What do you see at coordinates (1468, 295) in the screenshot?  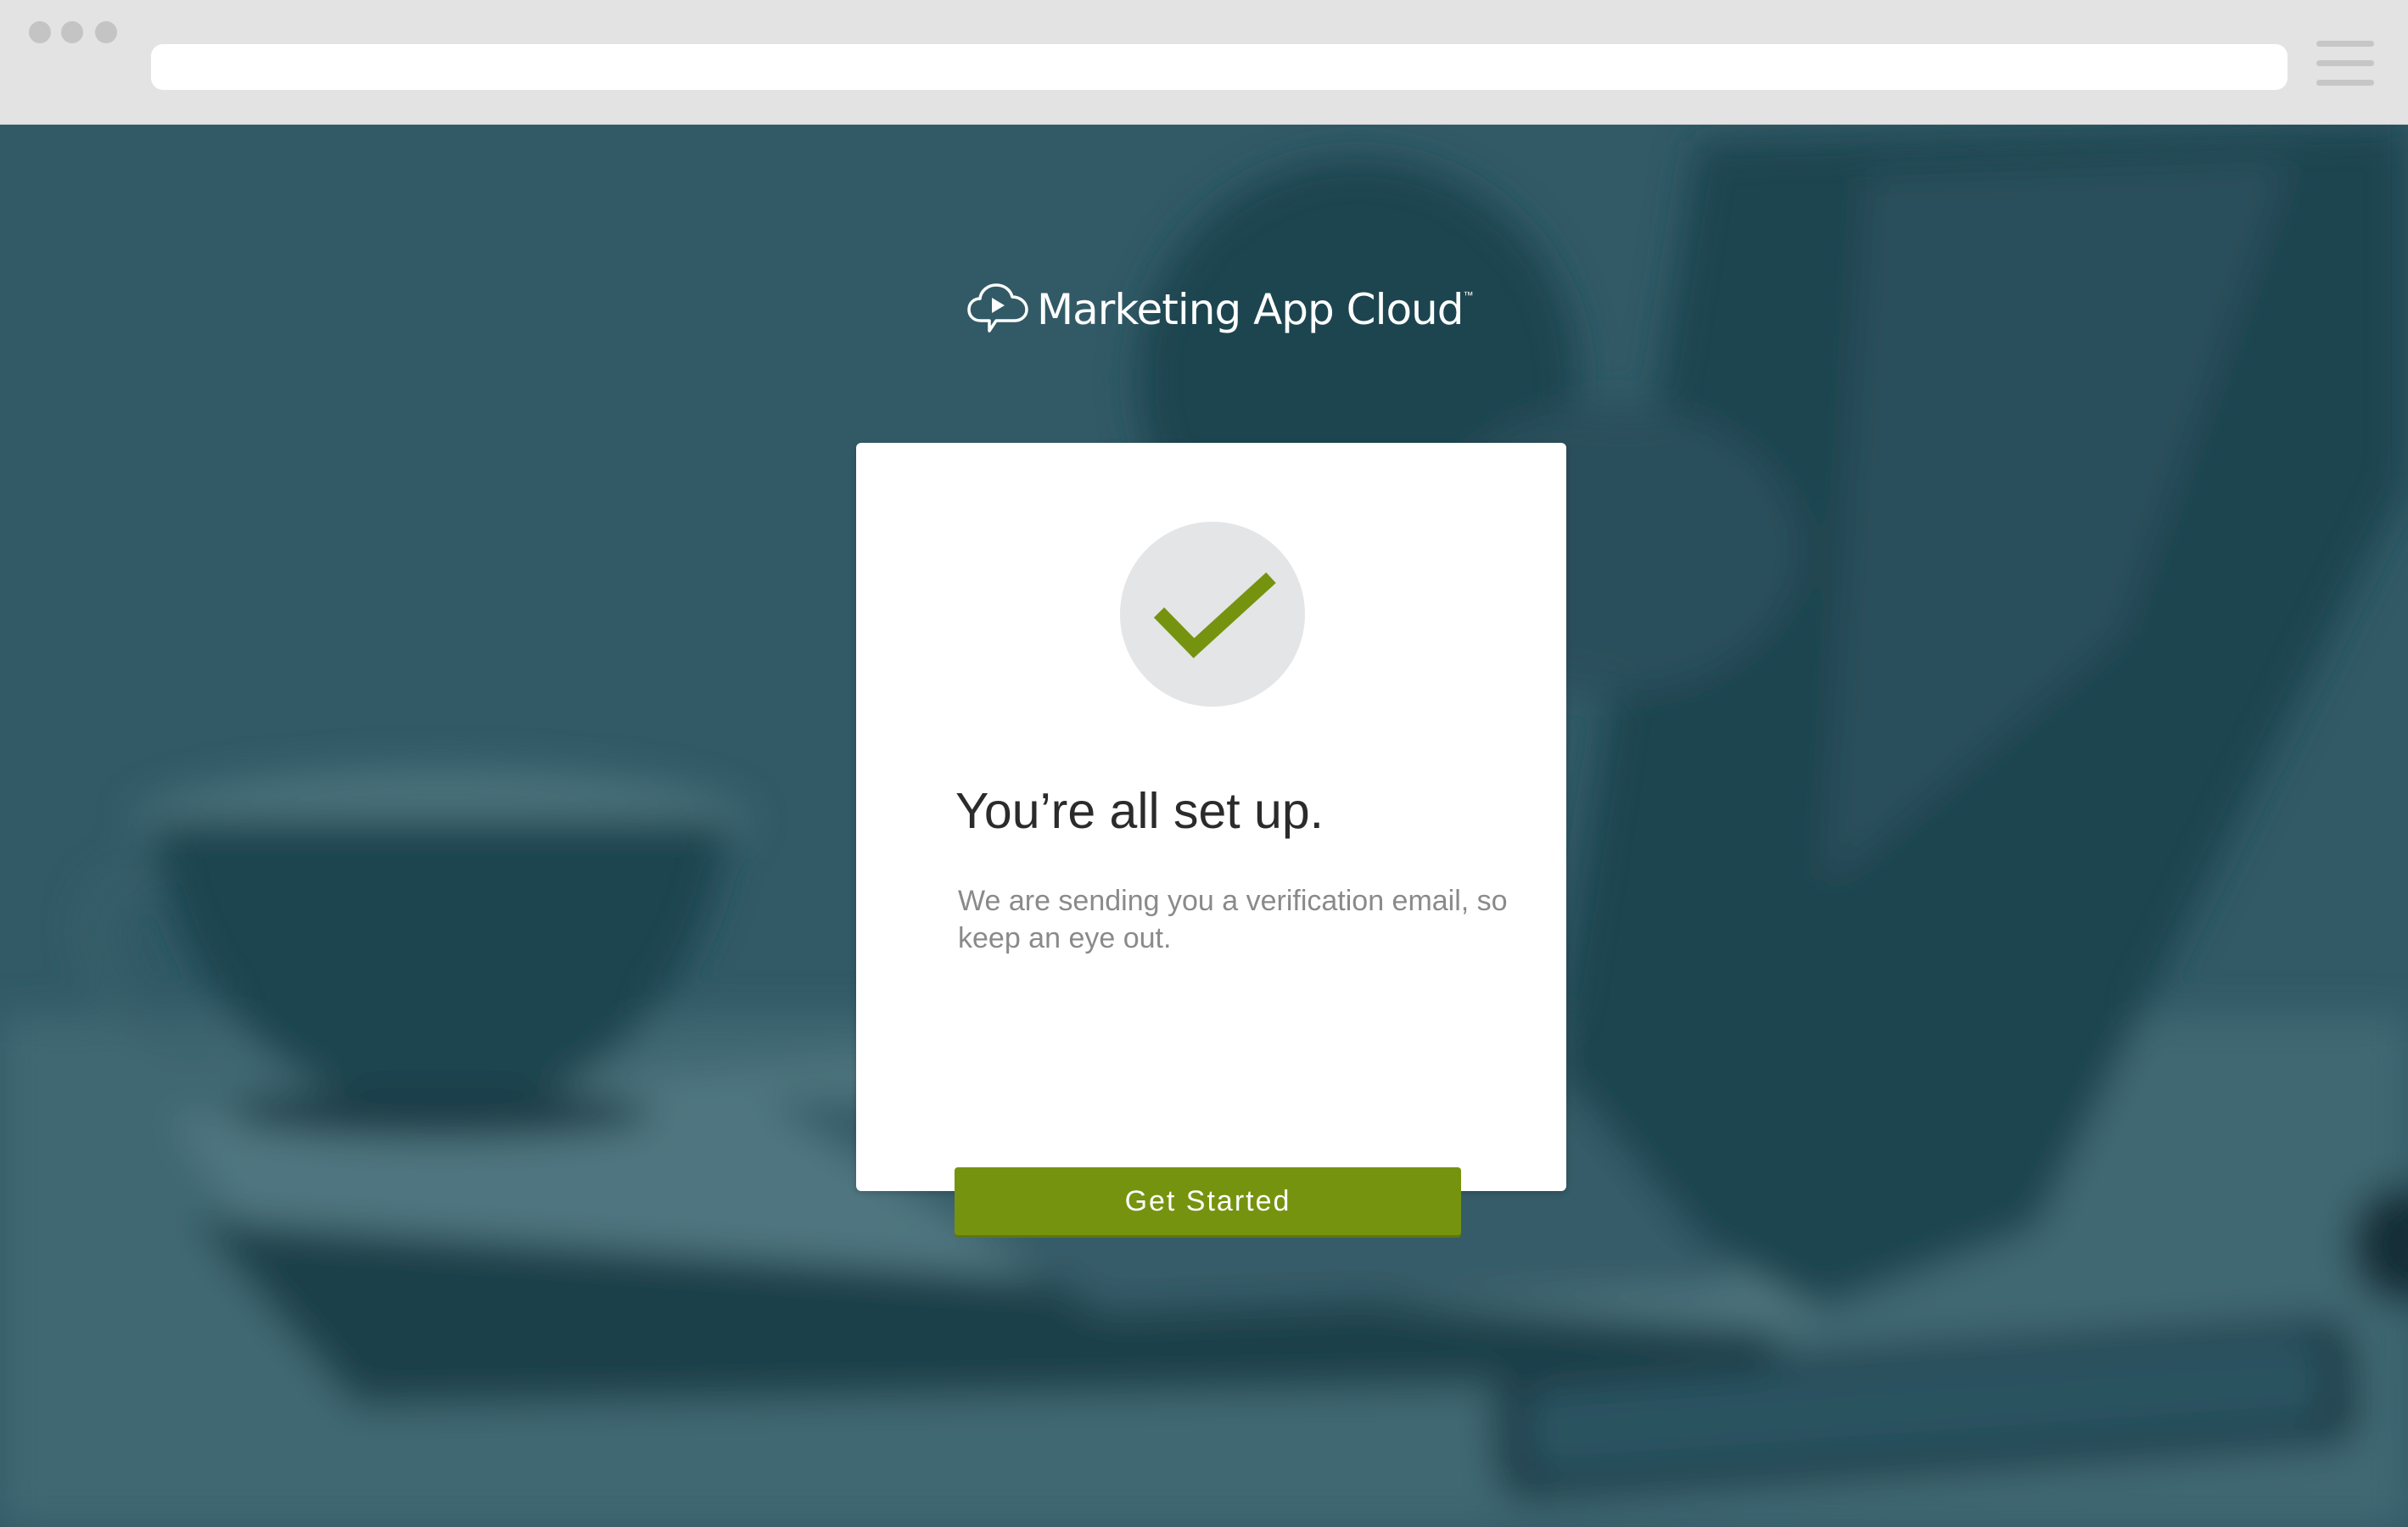 I see `trademark-mark: ™` at bounding box center [1468, 295].